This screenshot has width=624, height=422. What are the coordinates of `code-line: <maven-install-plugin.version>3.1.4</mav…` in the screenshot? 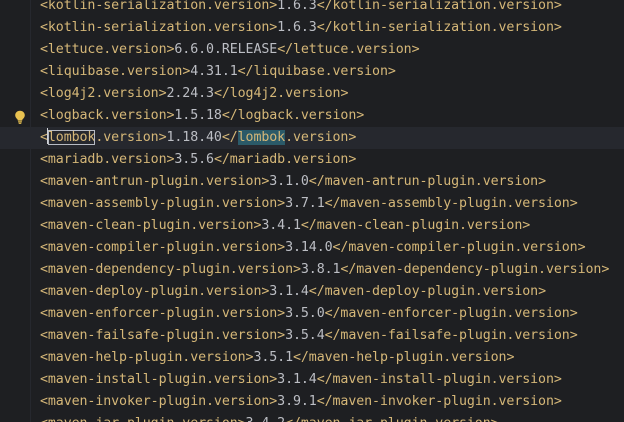 It's located at (312, 380).